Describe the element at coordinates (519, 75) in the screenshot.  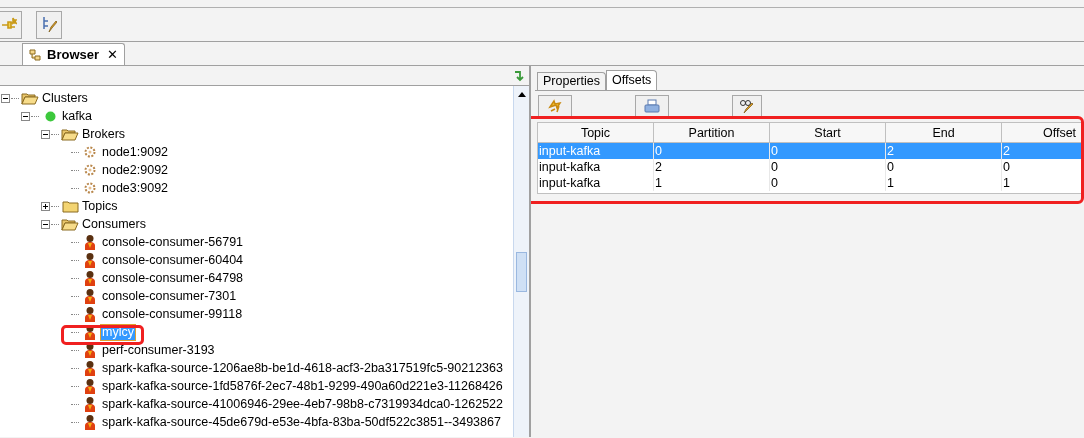
I see `down-arrow-icon` at that location.